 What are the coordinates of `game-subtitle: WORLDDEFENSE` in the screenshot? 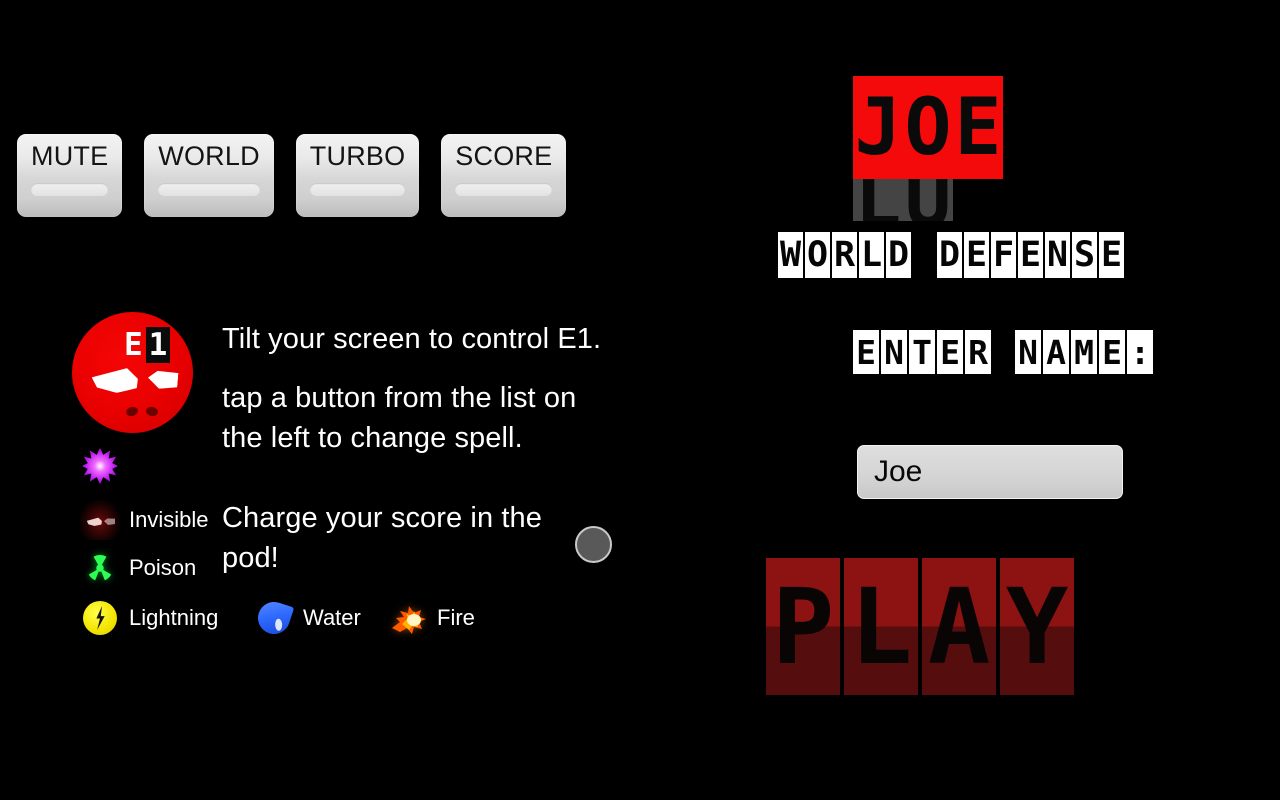 It's located at (952, 255).